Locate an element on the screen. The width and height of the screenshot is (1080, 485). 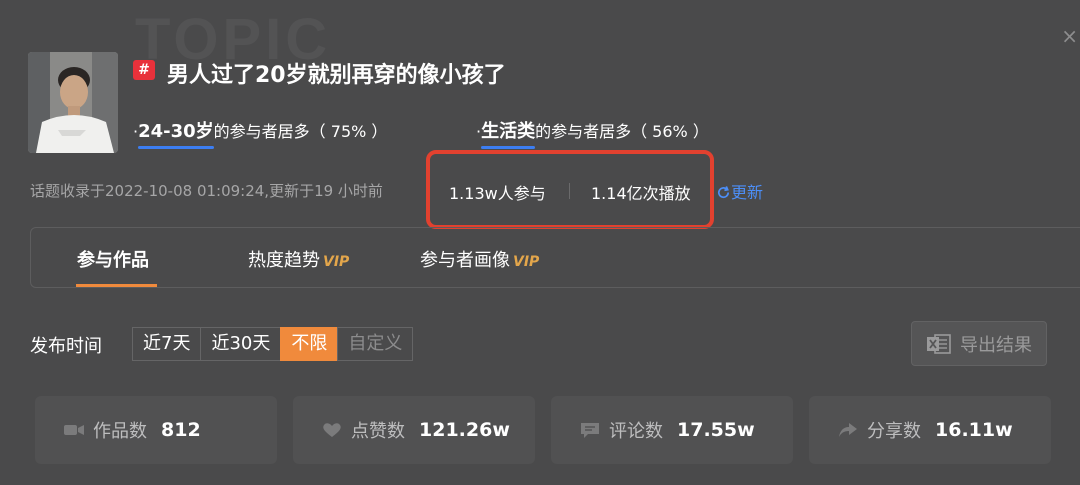
tab-label: 热度趋势 is located at coordinates (284, 260).